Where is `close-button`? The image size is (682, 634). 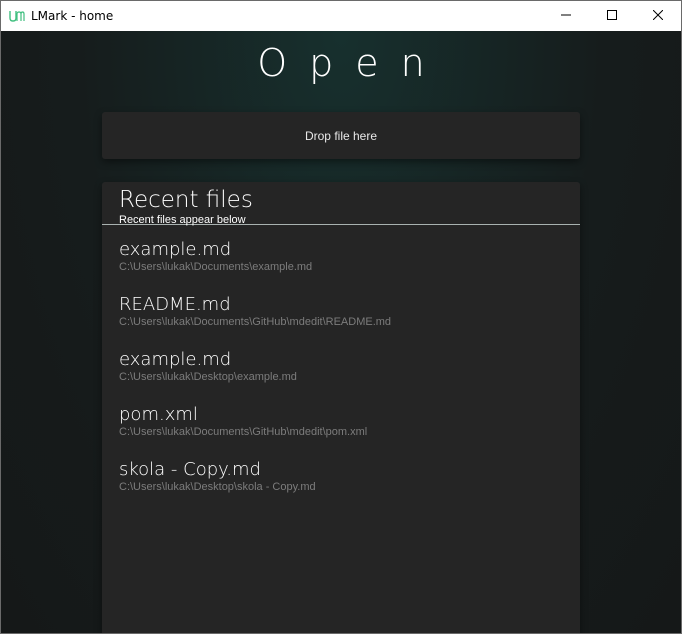 close-button is located at coordinates (658, 16).